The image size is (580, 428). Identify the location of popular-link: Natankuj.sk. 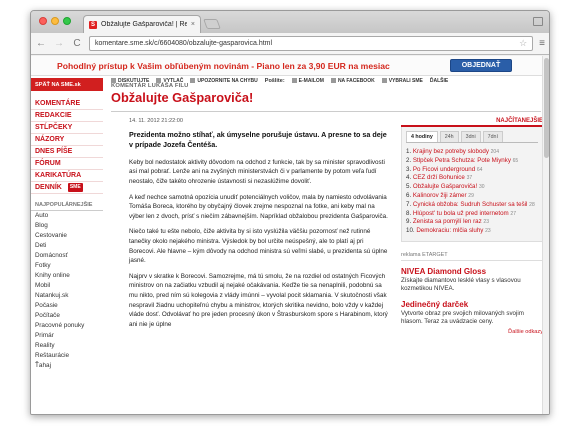
(69, 296).